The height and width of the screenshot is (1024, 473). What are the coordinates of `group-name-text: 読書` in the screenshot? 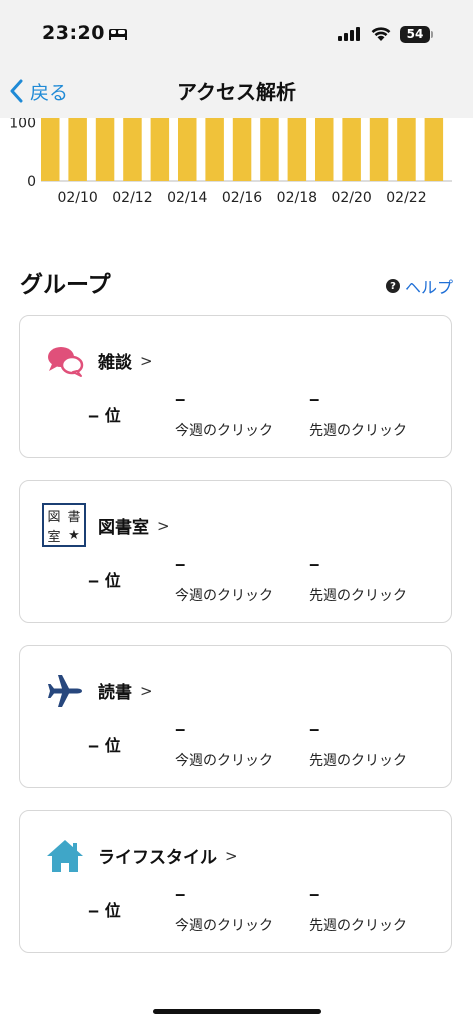 It's located at (115, 693).